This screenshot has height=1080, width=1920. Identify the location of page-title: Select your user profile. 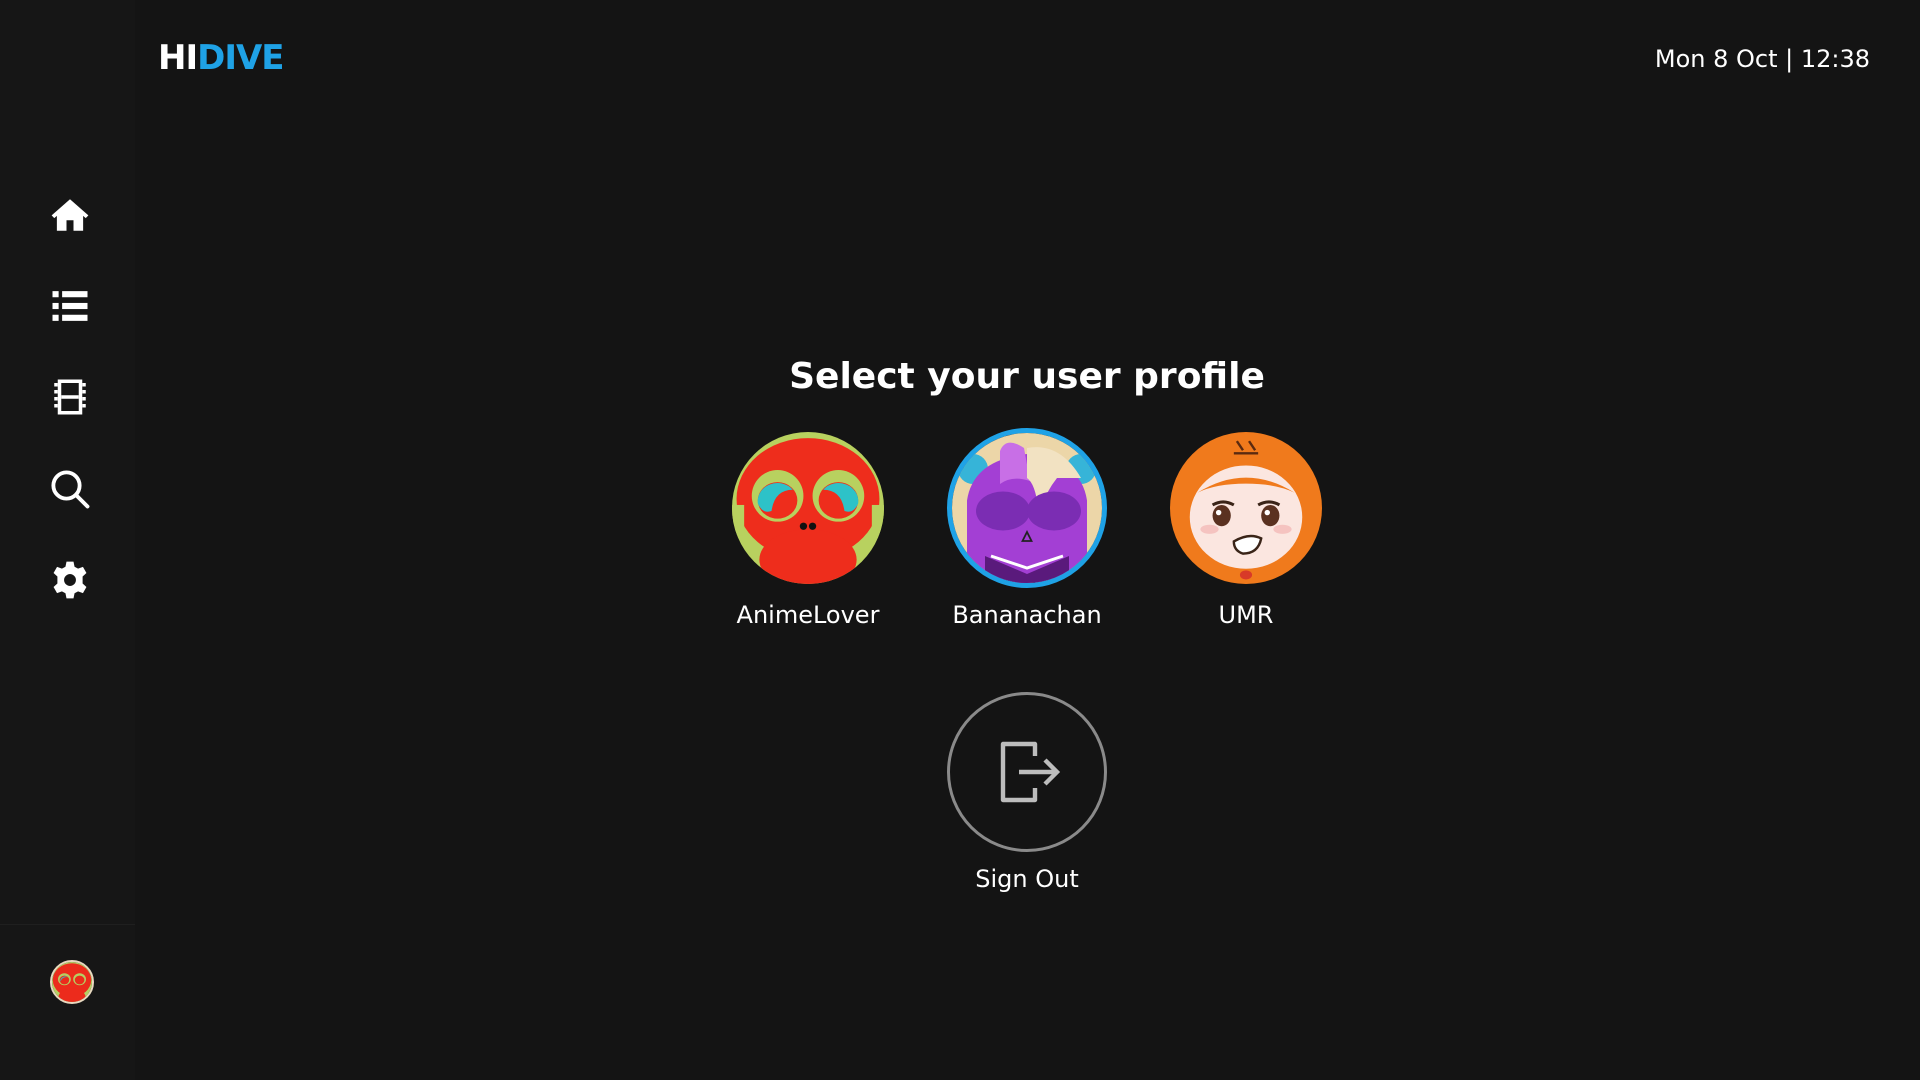
(1027, 376).